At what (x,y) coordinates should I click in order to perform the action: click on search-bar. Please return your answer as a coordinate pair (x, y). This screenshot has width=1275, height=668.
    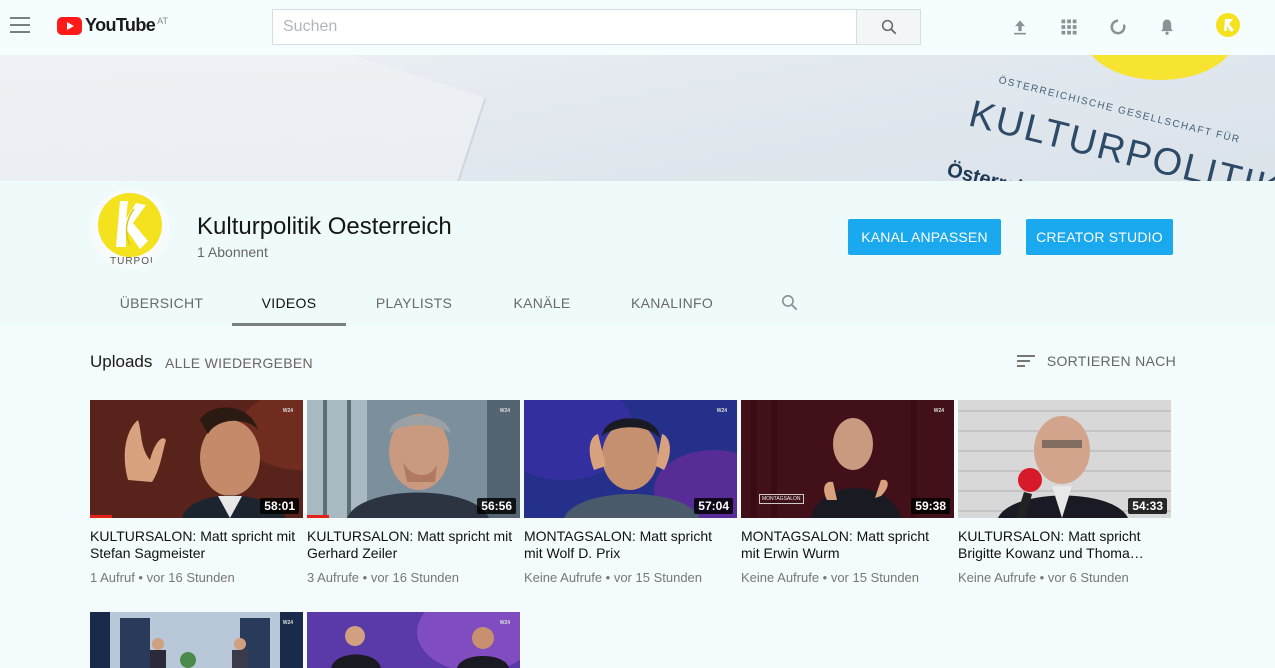
    Looking at the image, I should click on (596, 27).